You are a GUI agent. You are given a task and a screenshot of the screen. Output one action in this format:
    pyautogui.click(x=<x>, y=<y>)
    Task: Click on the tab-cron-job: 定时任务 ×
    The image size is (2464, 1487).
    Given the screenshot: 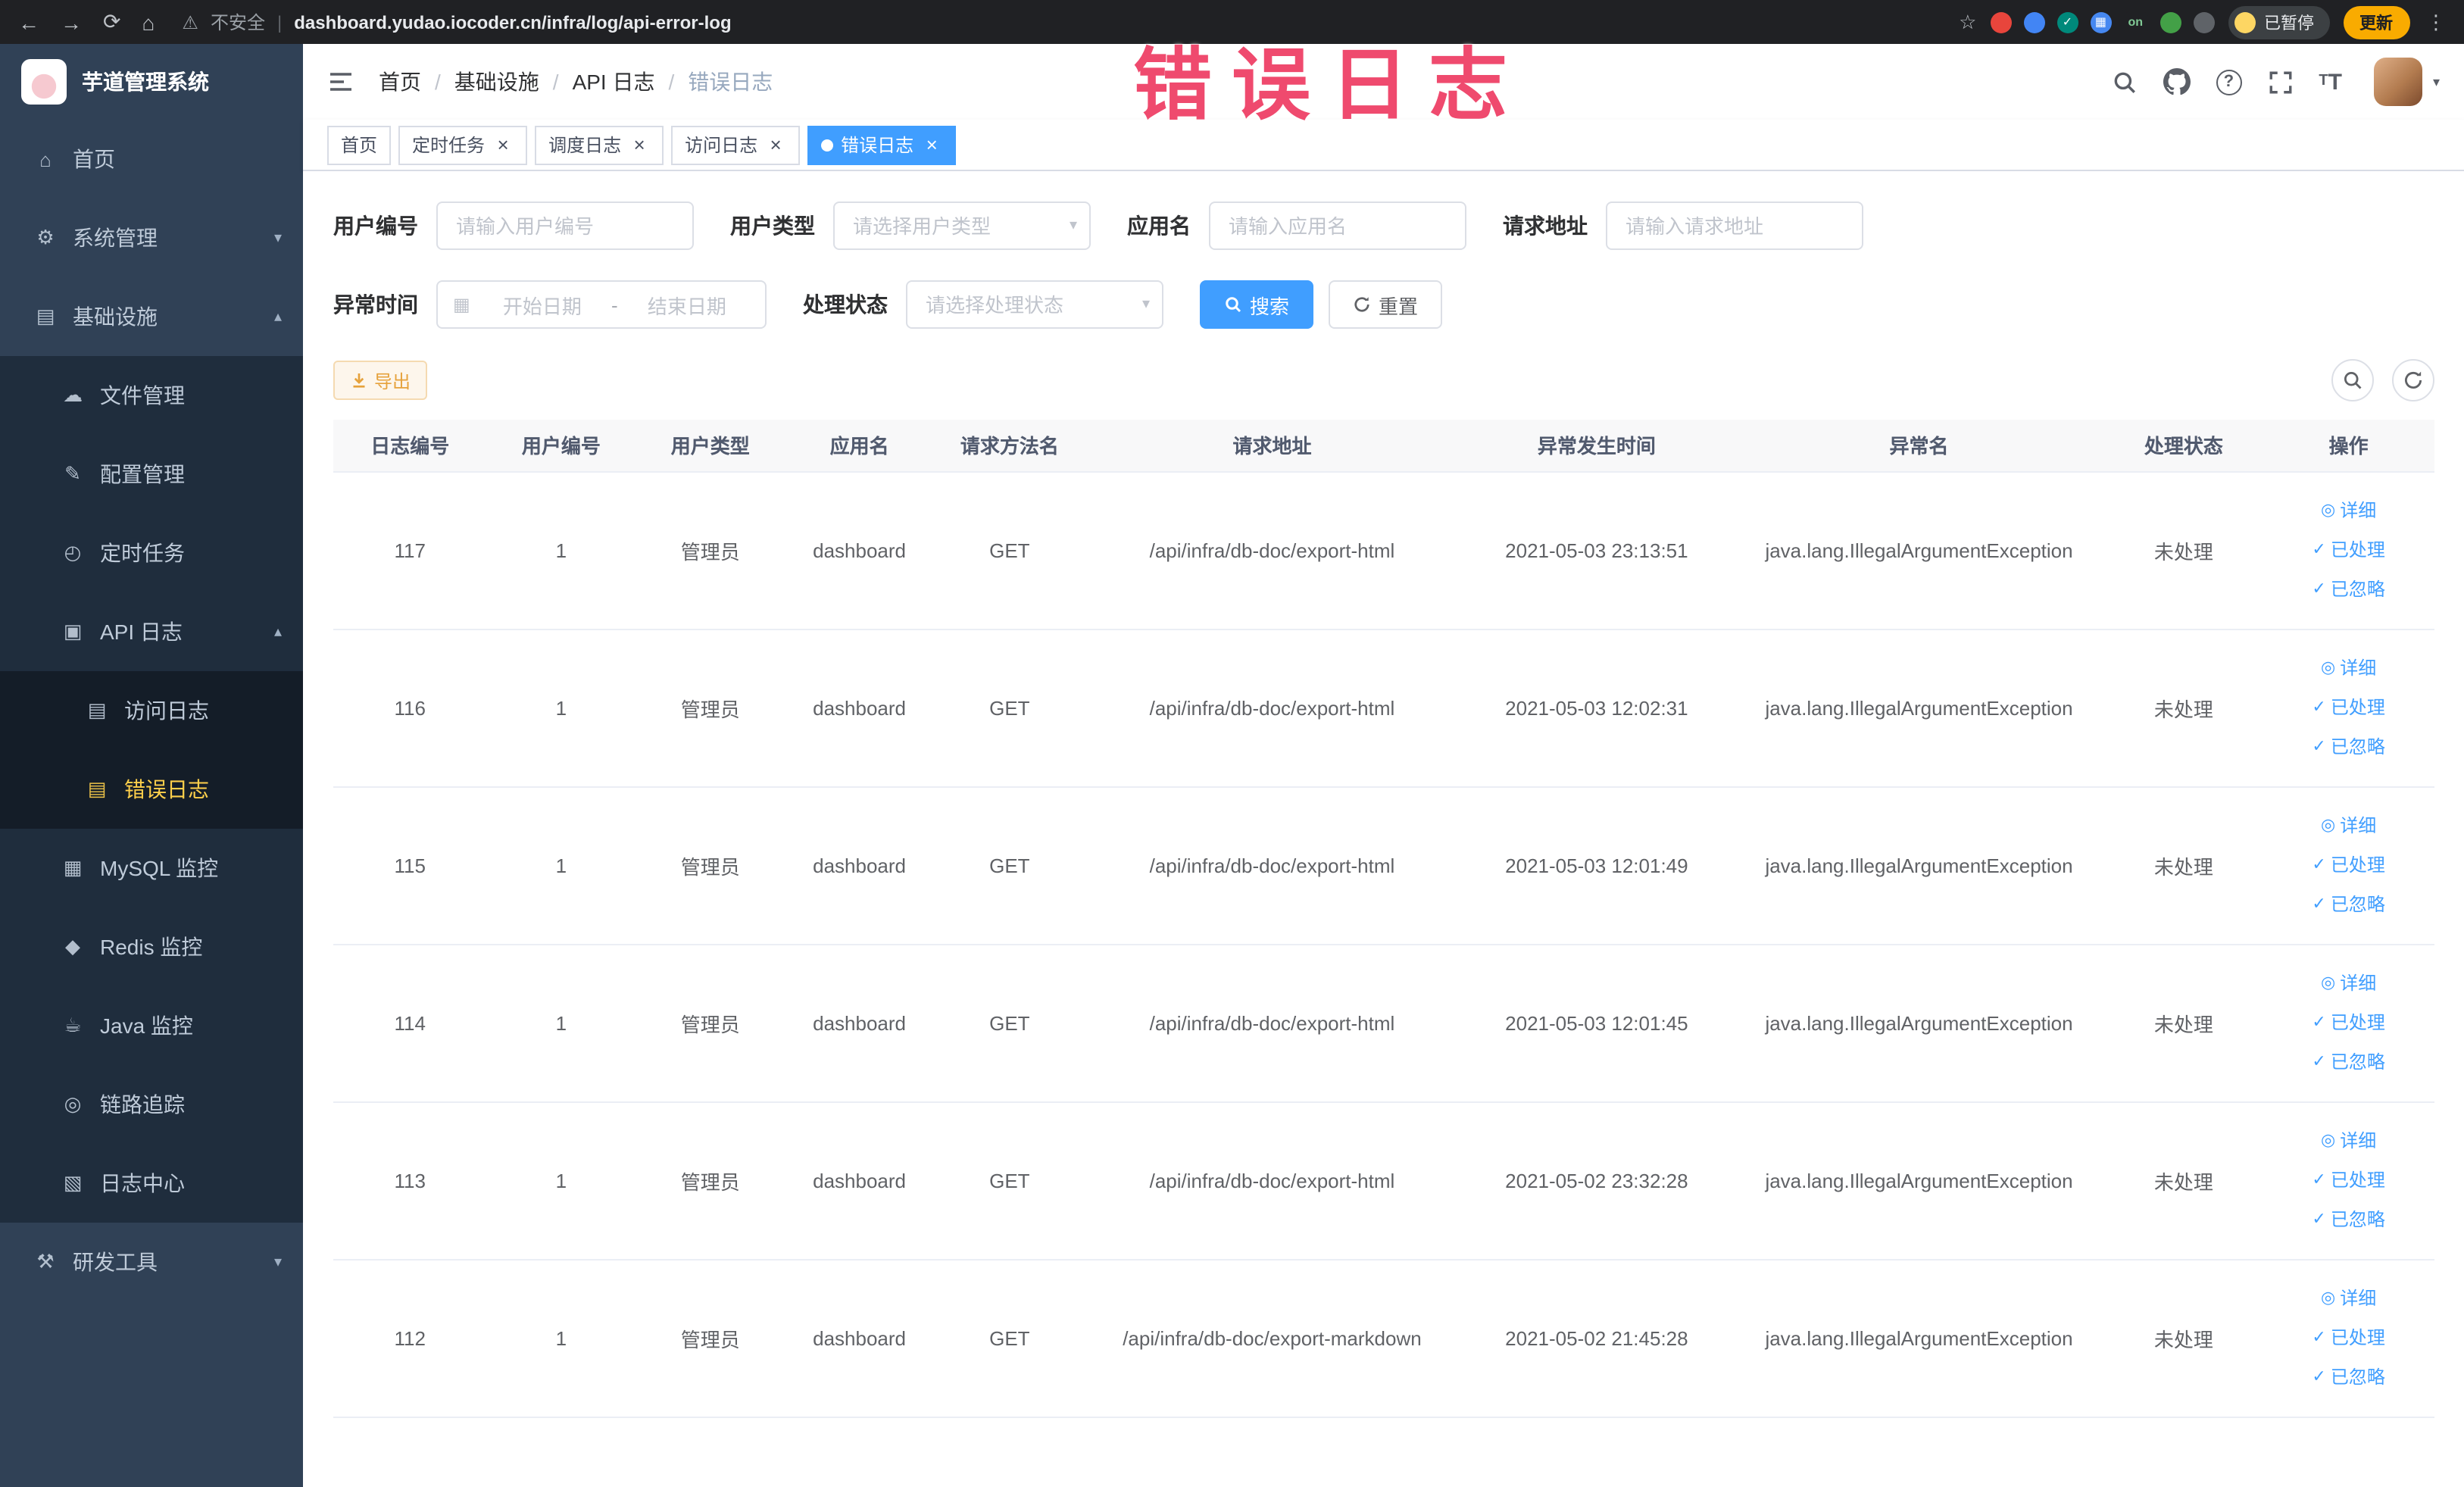 What is the action you would take?
    pyautogui.click(x=463, y=144)
    